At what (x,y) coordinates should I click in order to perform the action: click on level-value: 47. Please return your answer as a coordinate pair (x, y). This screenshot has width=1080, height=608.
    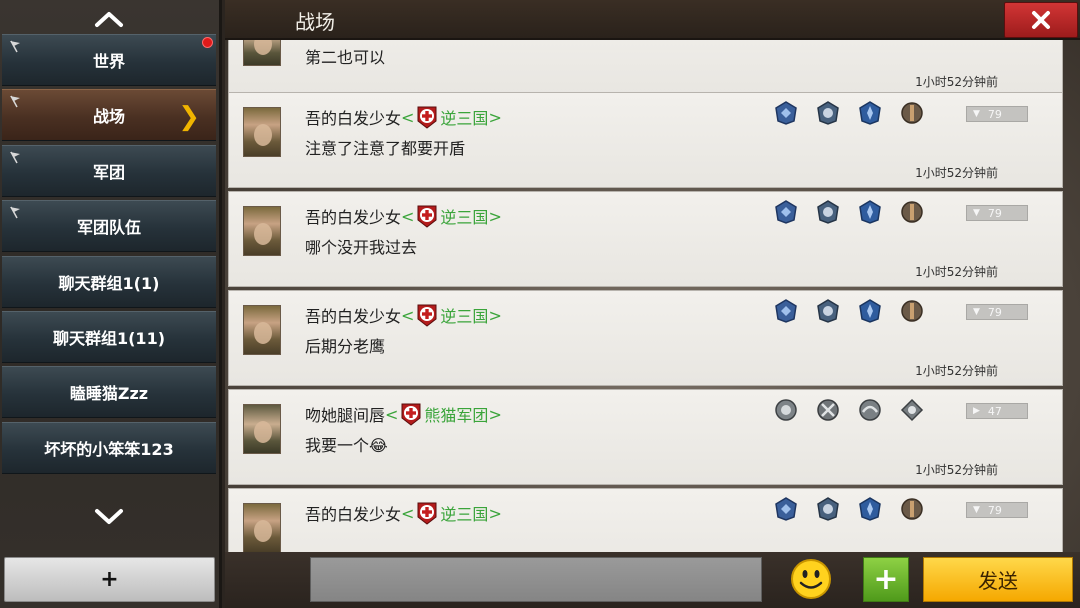
    Looking at the image, I should click on (994, 411).